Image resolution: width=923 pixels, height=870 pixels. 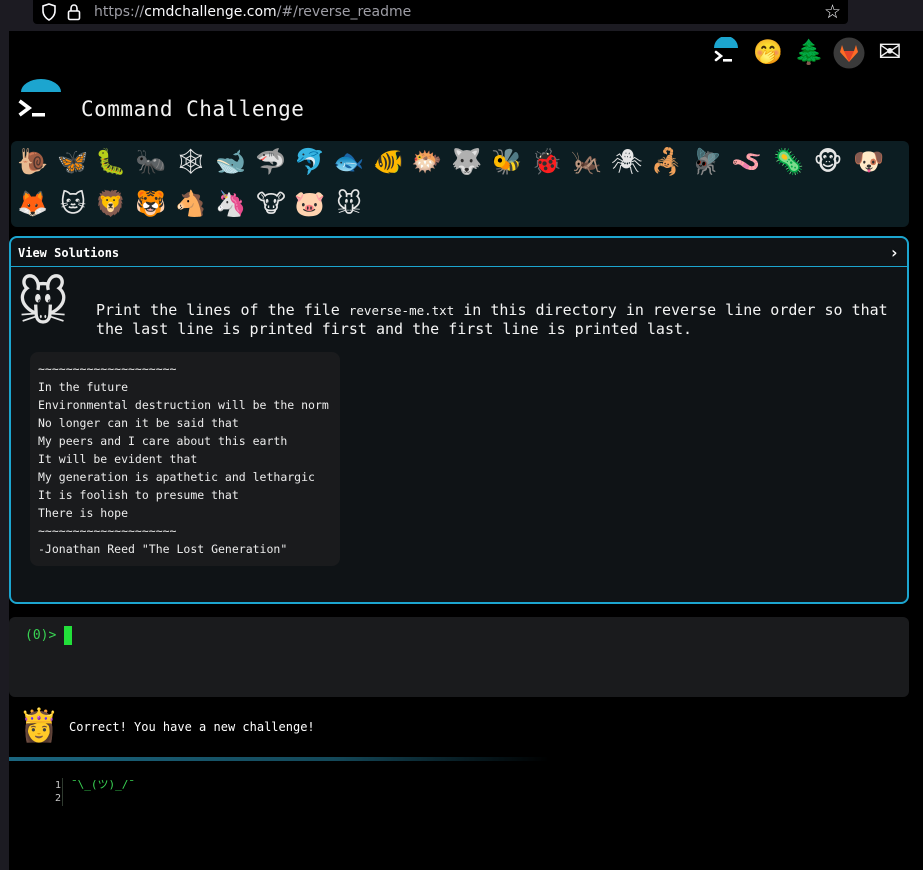 I want to click on line-number: 1, so click(x=57, y=785).